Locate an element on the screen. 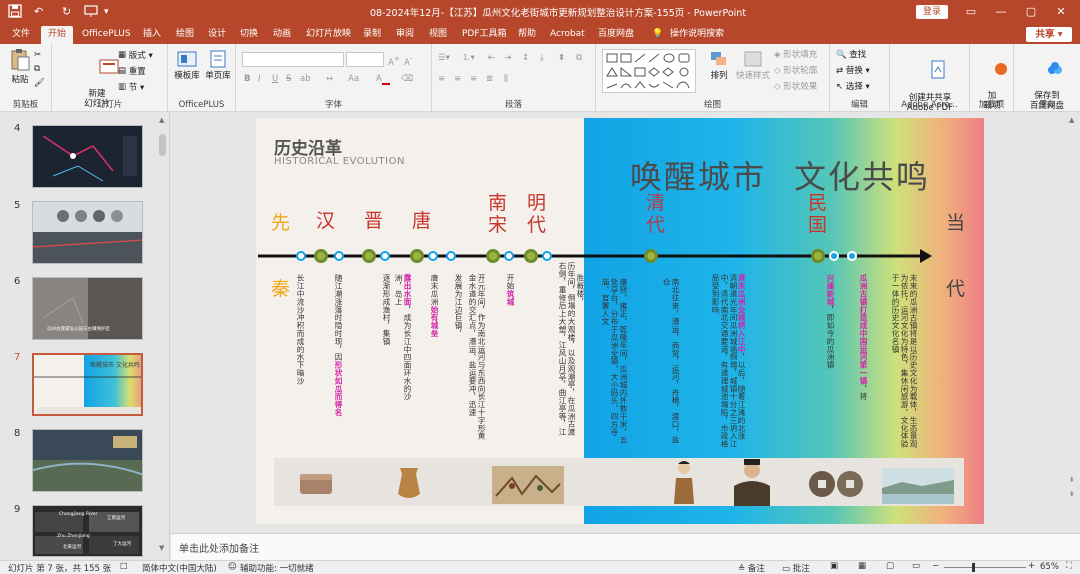 This screenshot has height=574, width=1080. underline-button: U is located at coordinates (275, 79).